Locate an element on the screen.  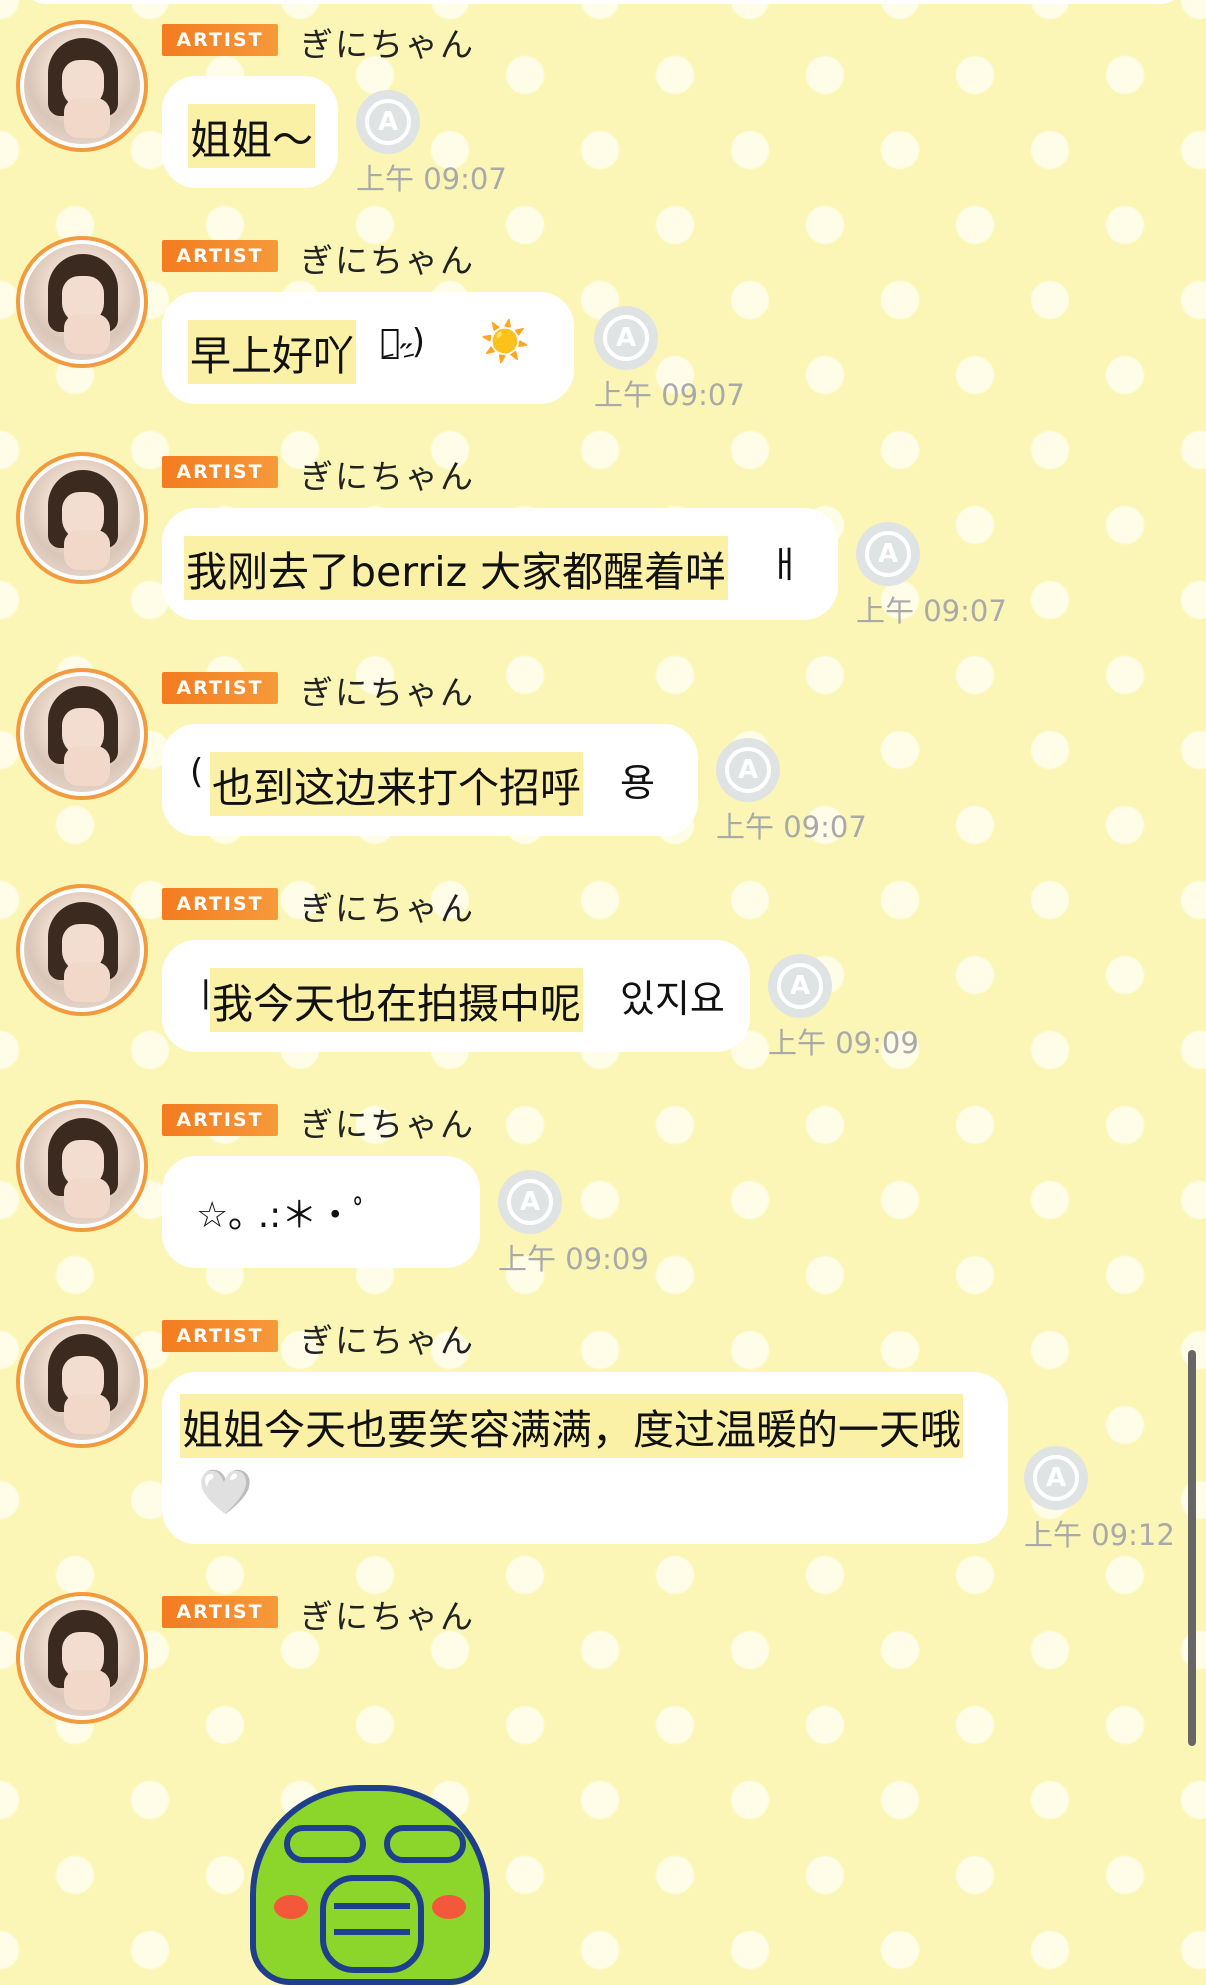
message-text: 姐姐～ is located at coordinates (251, 136).